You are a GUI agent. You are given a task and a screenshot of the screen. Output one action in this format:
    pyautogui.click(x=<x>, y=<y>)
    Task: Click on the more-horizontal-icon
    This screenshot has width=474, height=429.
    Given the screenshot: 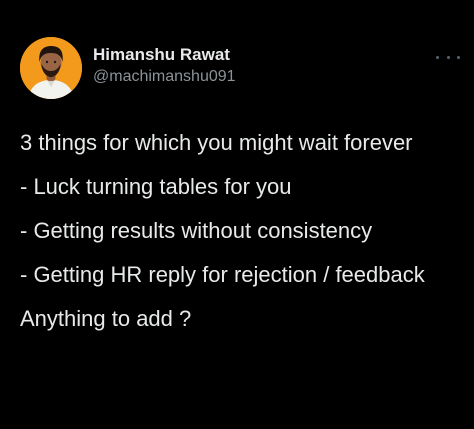 What is the action you would take?
    pyautogui.click(x=448, y=57)
    